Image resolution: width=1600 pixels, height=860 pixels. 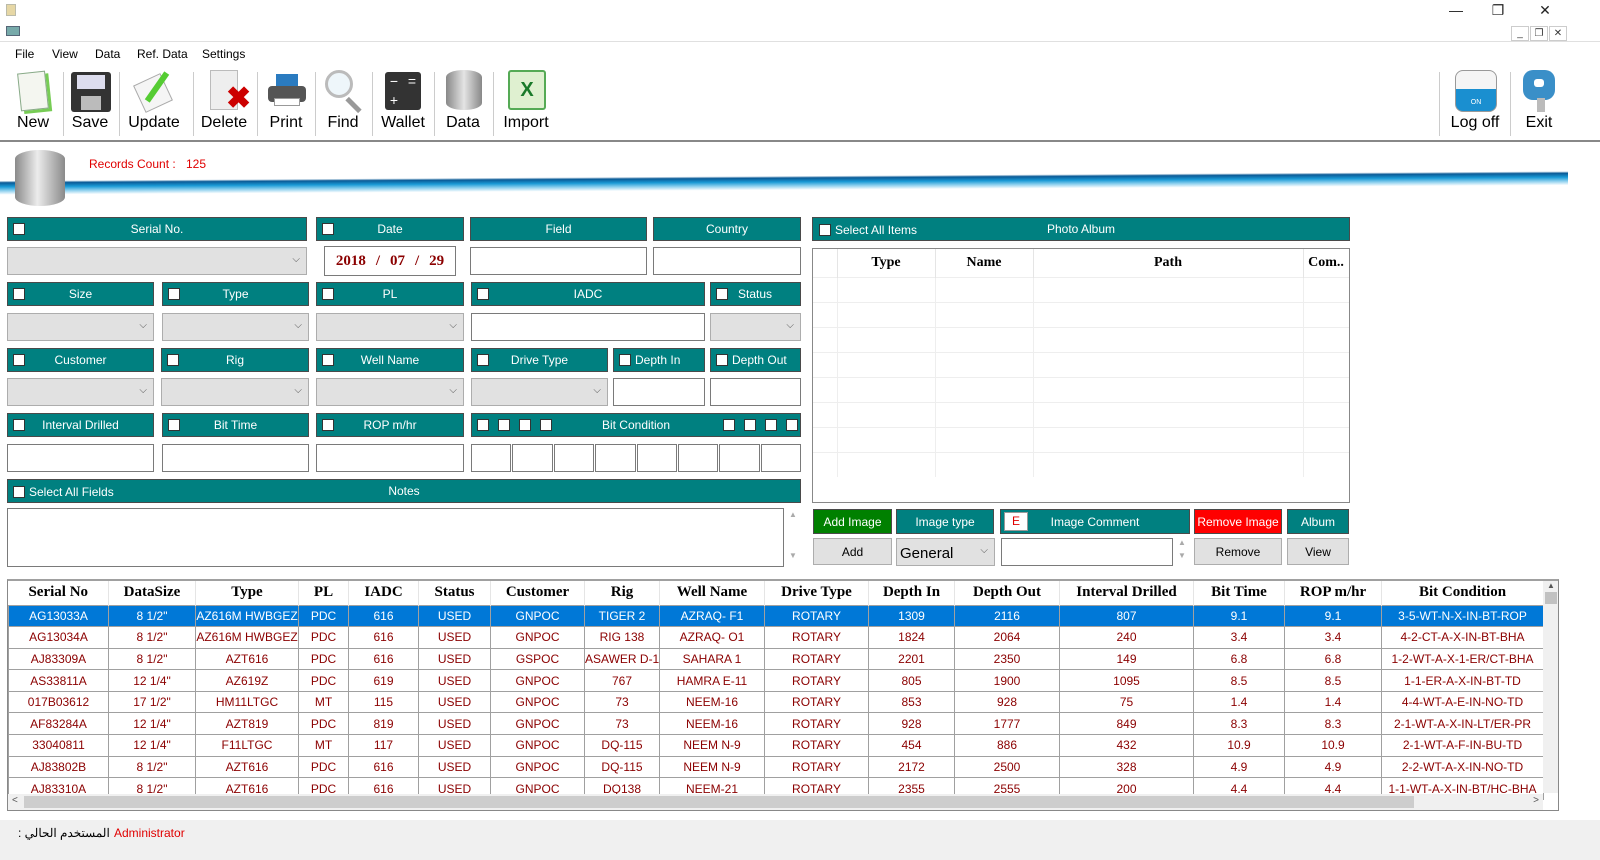 What do you see at coordinates (1462, 724) in the screenshot?
I see `table-cell: 2-1-WT-A-X-IN-LT/ER-PR` at bounding box center [1462, 724].